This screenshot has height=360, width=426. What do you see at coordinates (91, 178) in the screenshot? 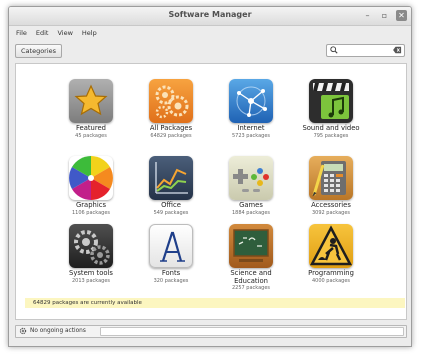
I see `color-wheel-icon` at bounding box center [91, 178].